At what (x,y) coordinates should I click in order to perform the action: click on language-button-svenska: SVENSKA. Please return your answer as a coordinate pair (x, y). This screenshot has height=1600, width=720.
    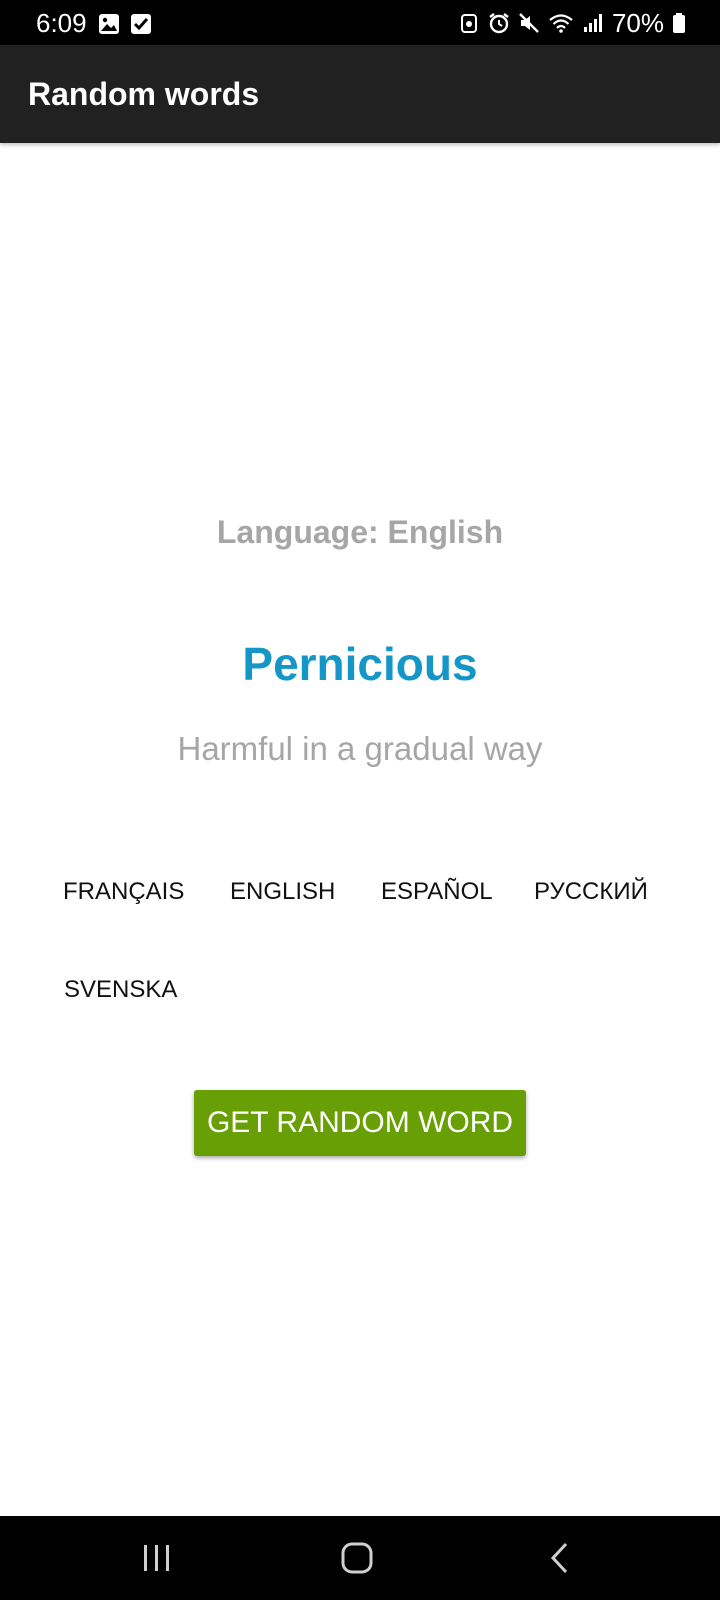
    Looking at the image, I should click on (120, 990).